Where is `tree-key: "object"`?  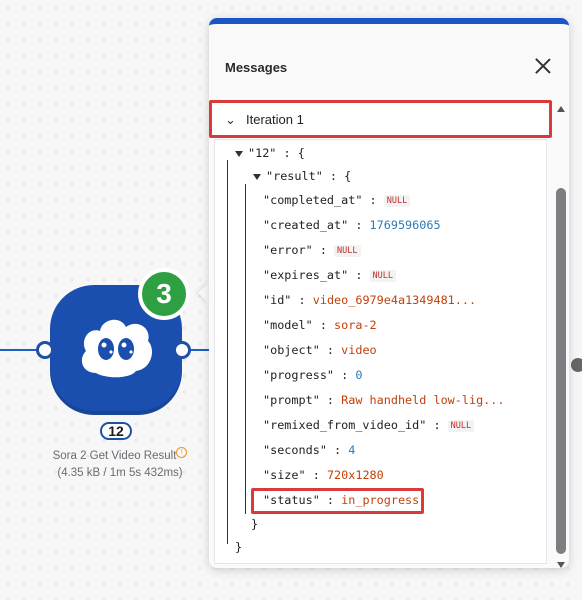
tree-key: "object" is located at coordinates (291, 350).